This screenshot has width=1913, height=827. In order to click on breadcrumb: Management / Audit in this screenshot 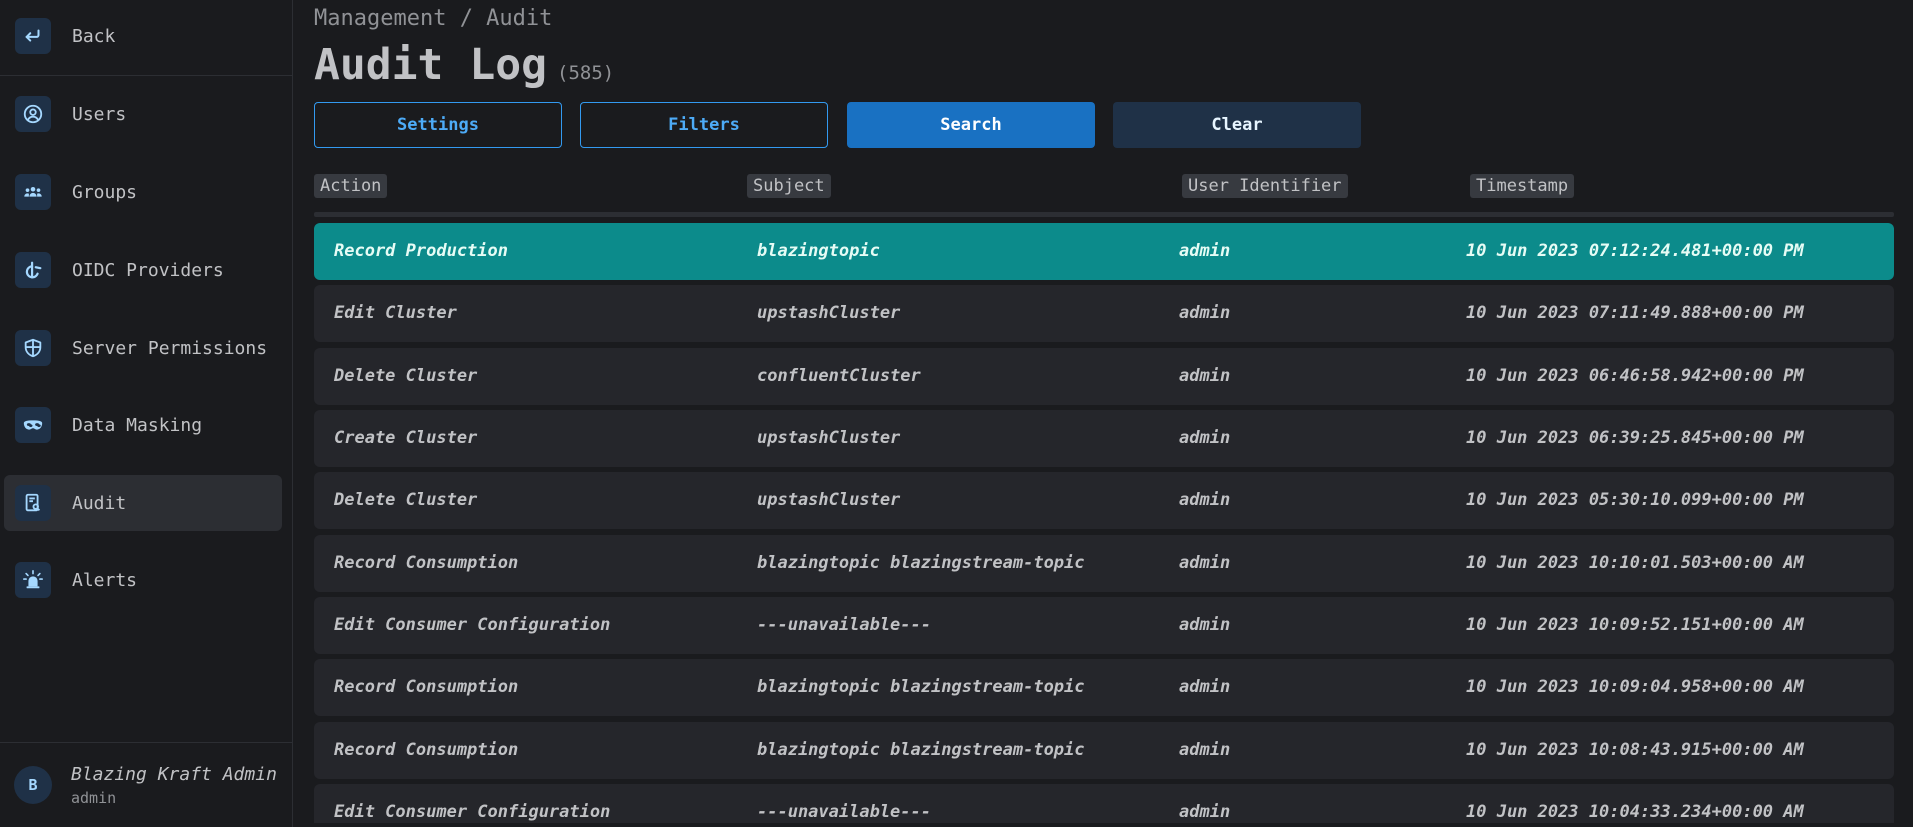, I will do `click(433, 18)`.